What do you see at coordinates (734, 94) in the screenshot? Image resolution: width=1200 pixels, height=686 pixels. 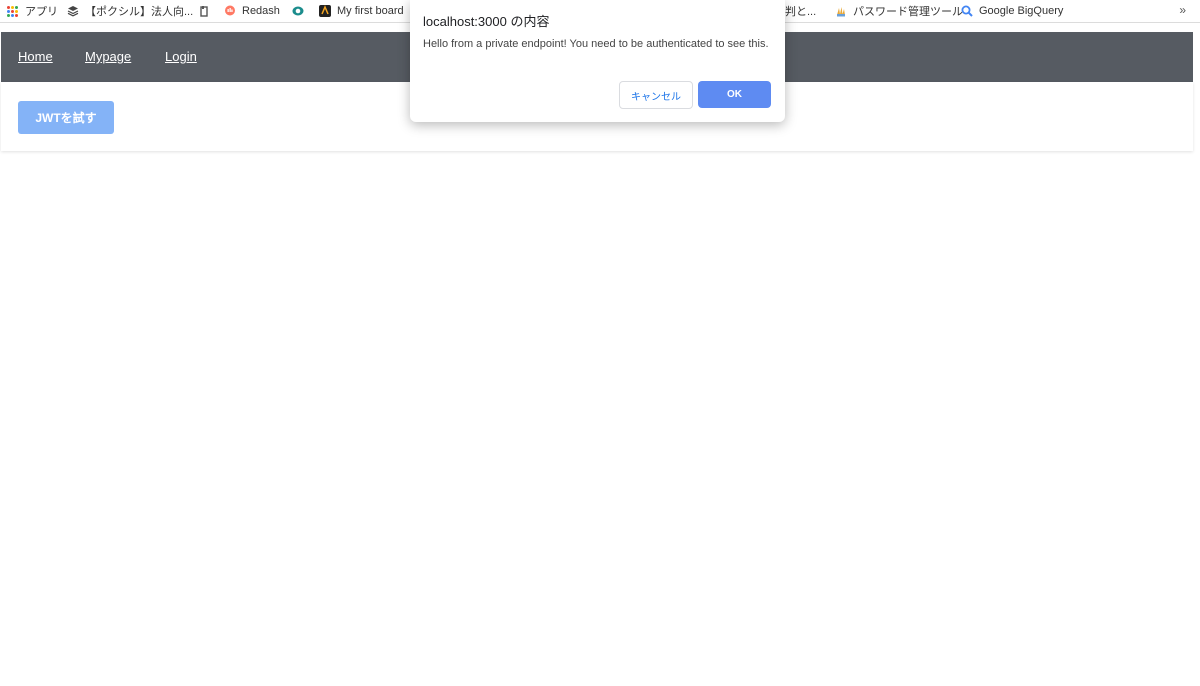 I see `ok-button: OK` at bounding box center [734, 94].